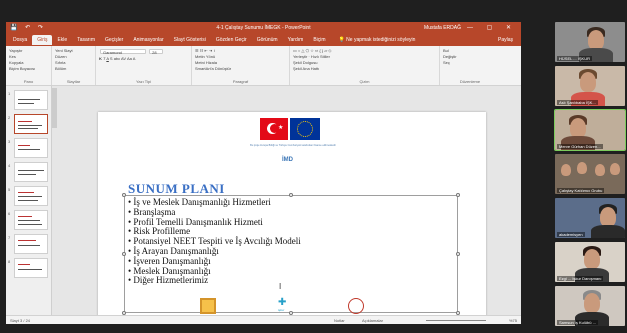 The image size is (627, 333). Describe the element at coordinates (319, 40) in the screenshot. I see `tab-format: Biçim` at that location.